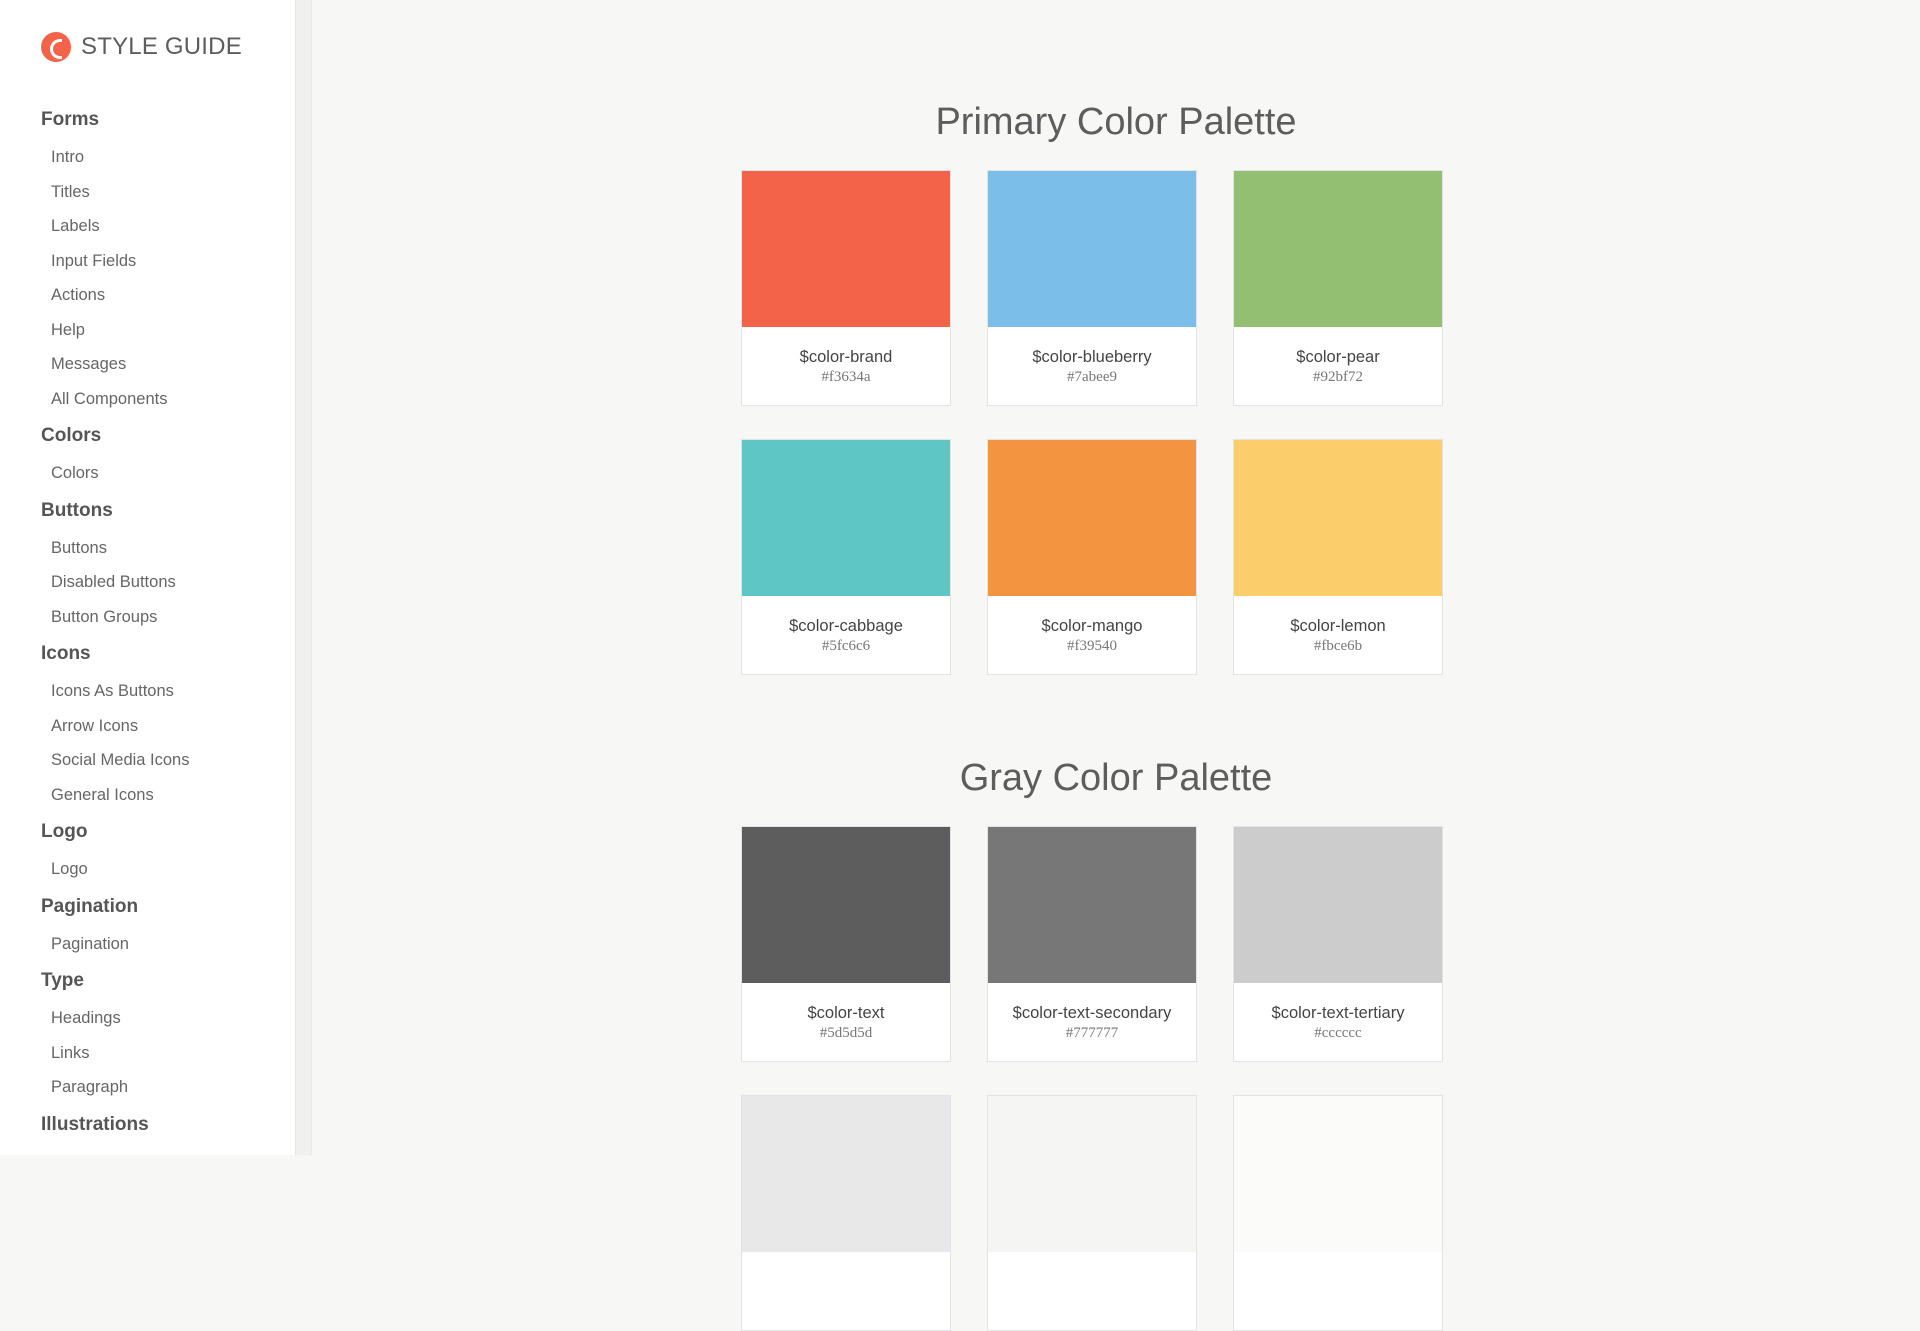 This screenshot has width=1920, height=1331. What do you see at coordinates (846, 357) in the screenshot?
I see `color-variable-name: $color-brand` at bounding box center [846, 357].